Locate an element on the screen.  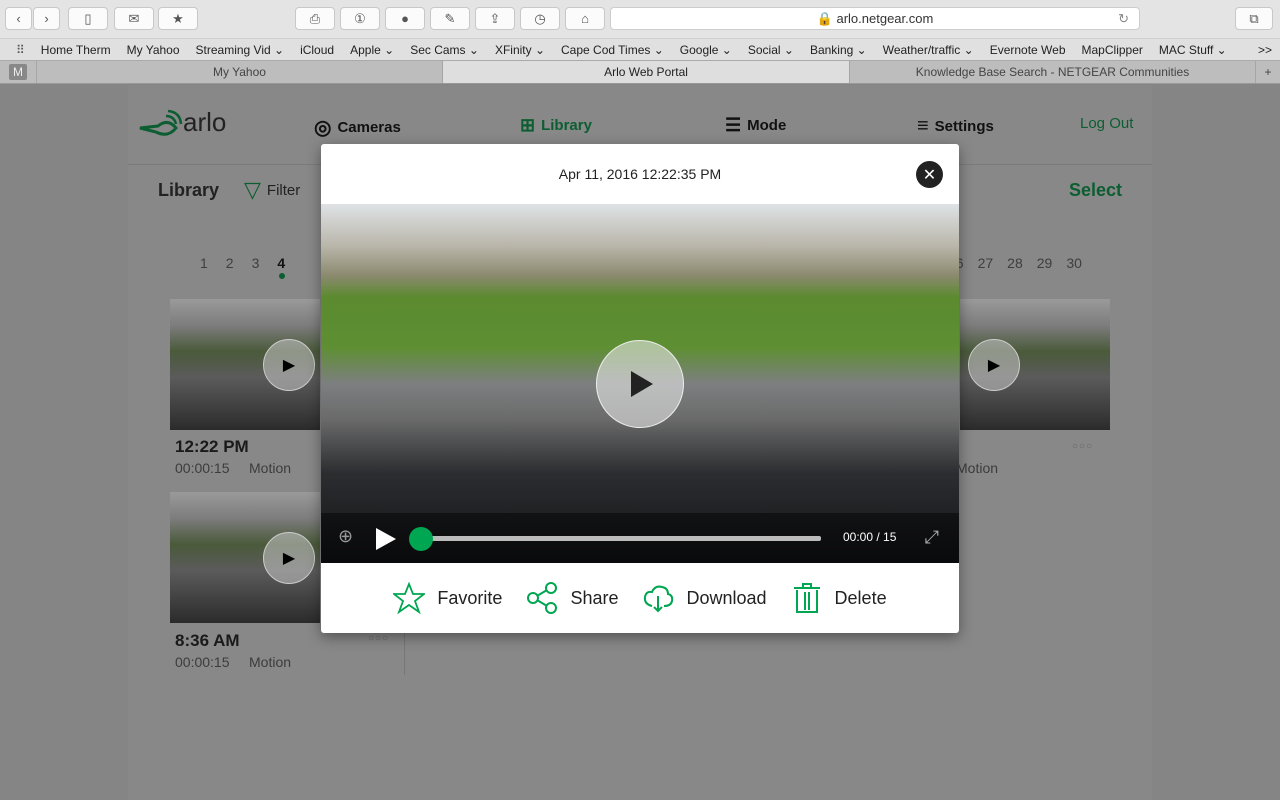
zoom-icon: ⊕ is located at coordinates (345, 536).